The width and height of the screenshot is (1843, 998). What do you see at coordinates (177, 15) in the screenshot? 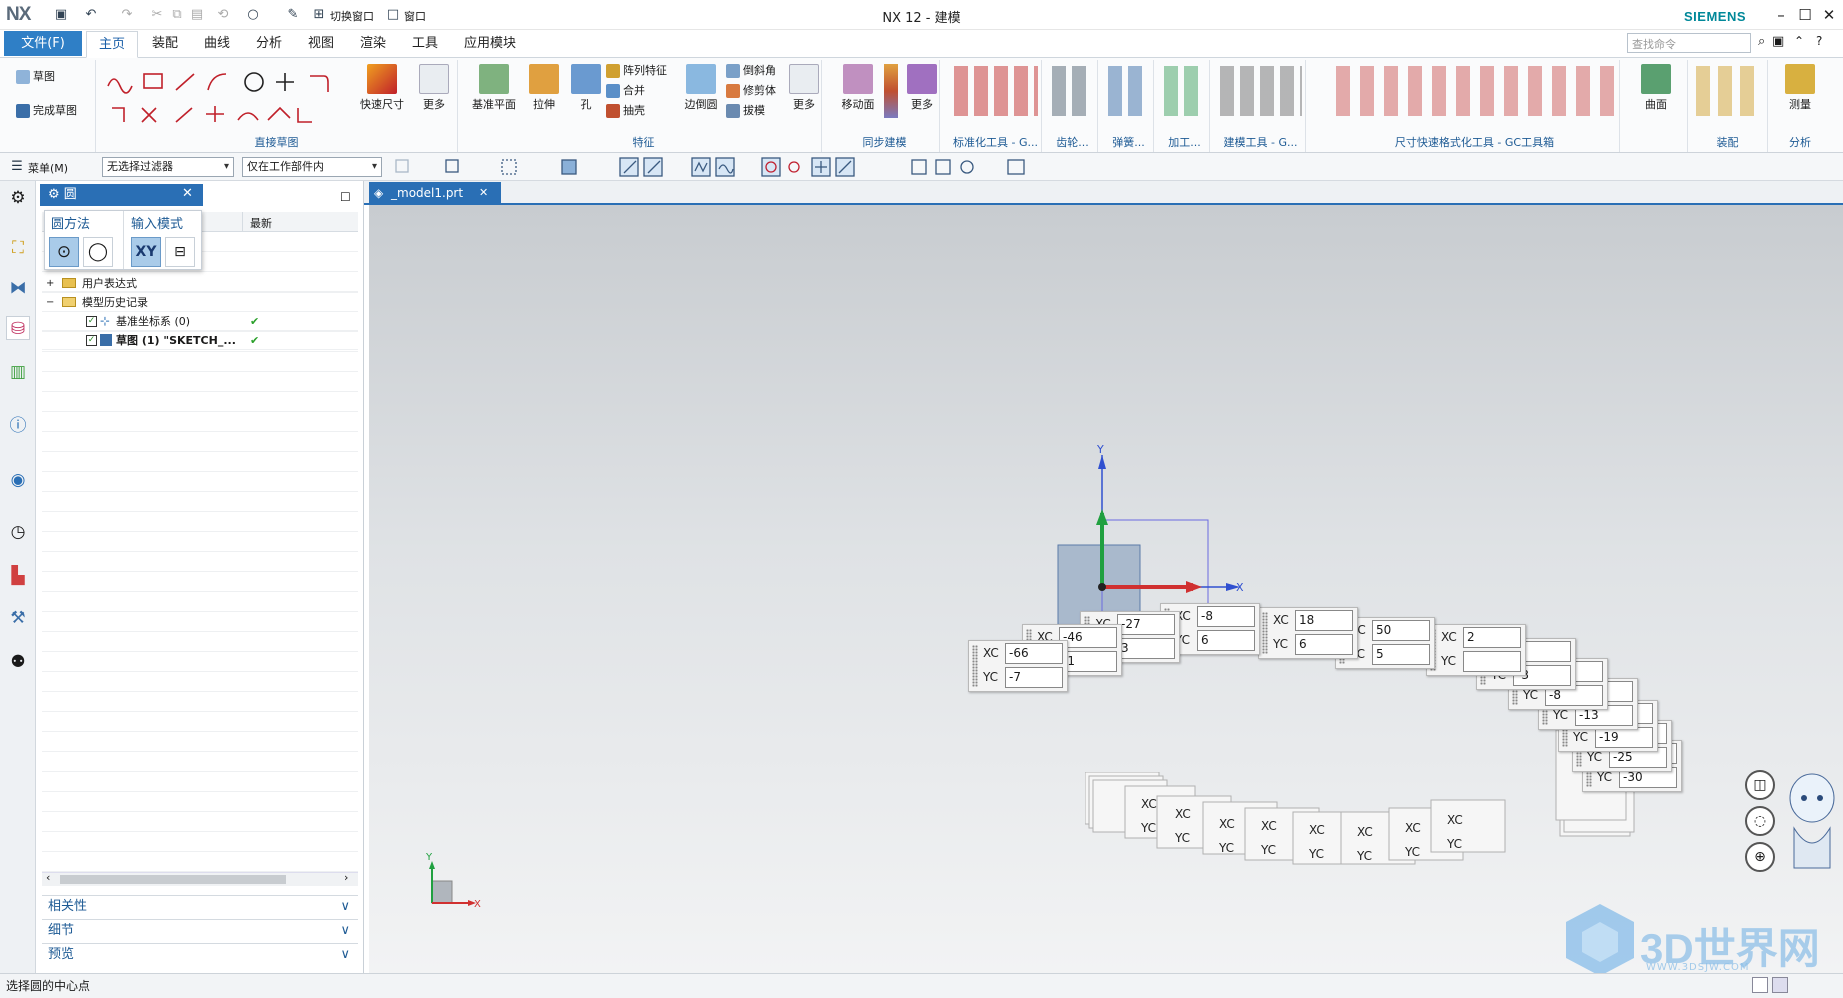
I see `copy-icon: ⧉` at bounding box center [177, 15].